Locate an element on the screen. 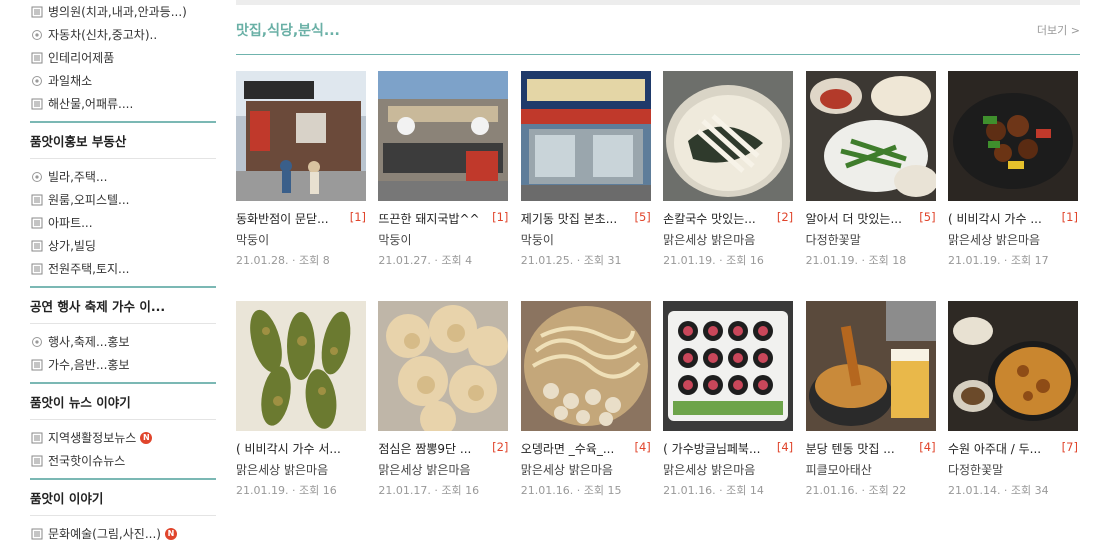 The height and width of the screenshot is (560, 1100). post-title-row: ( 비비각시 가수 ... [1] is located at coordinates (1013, 218).